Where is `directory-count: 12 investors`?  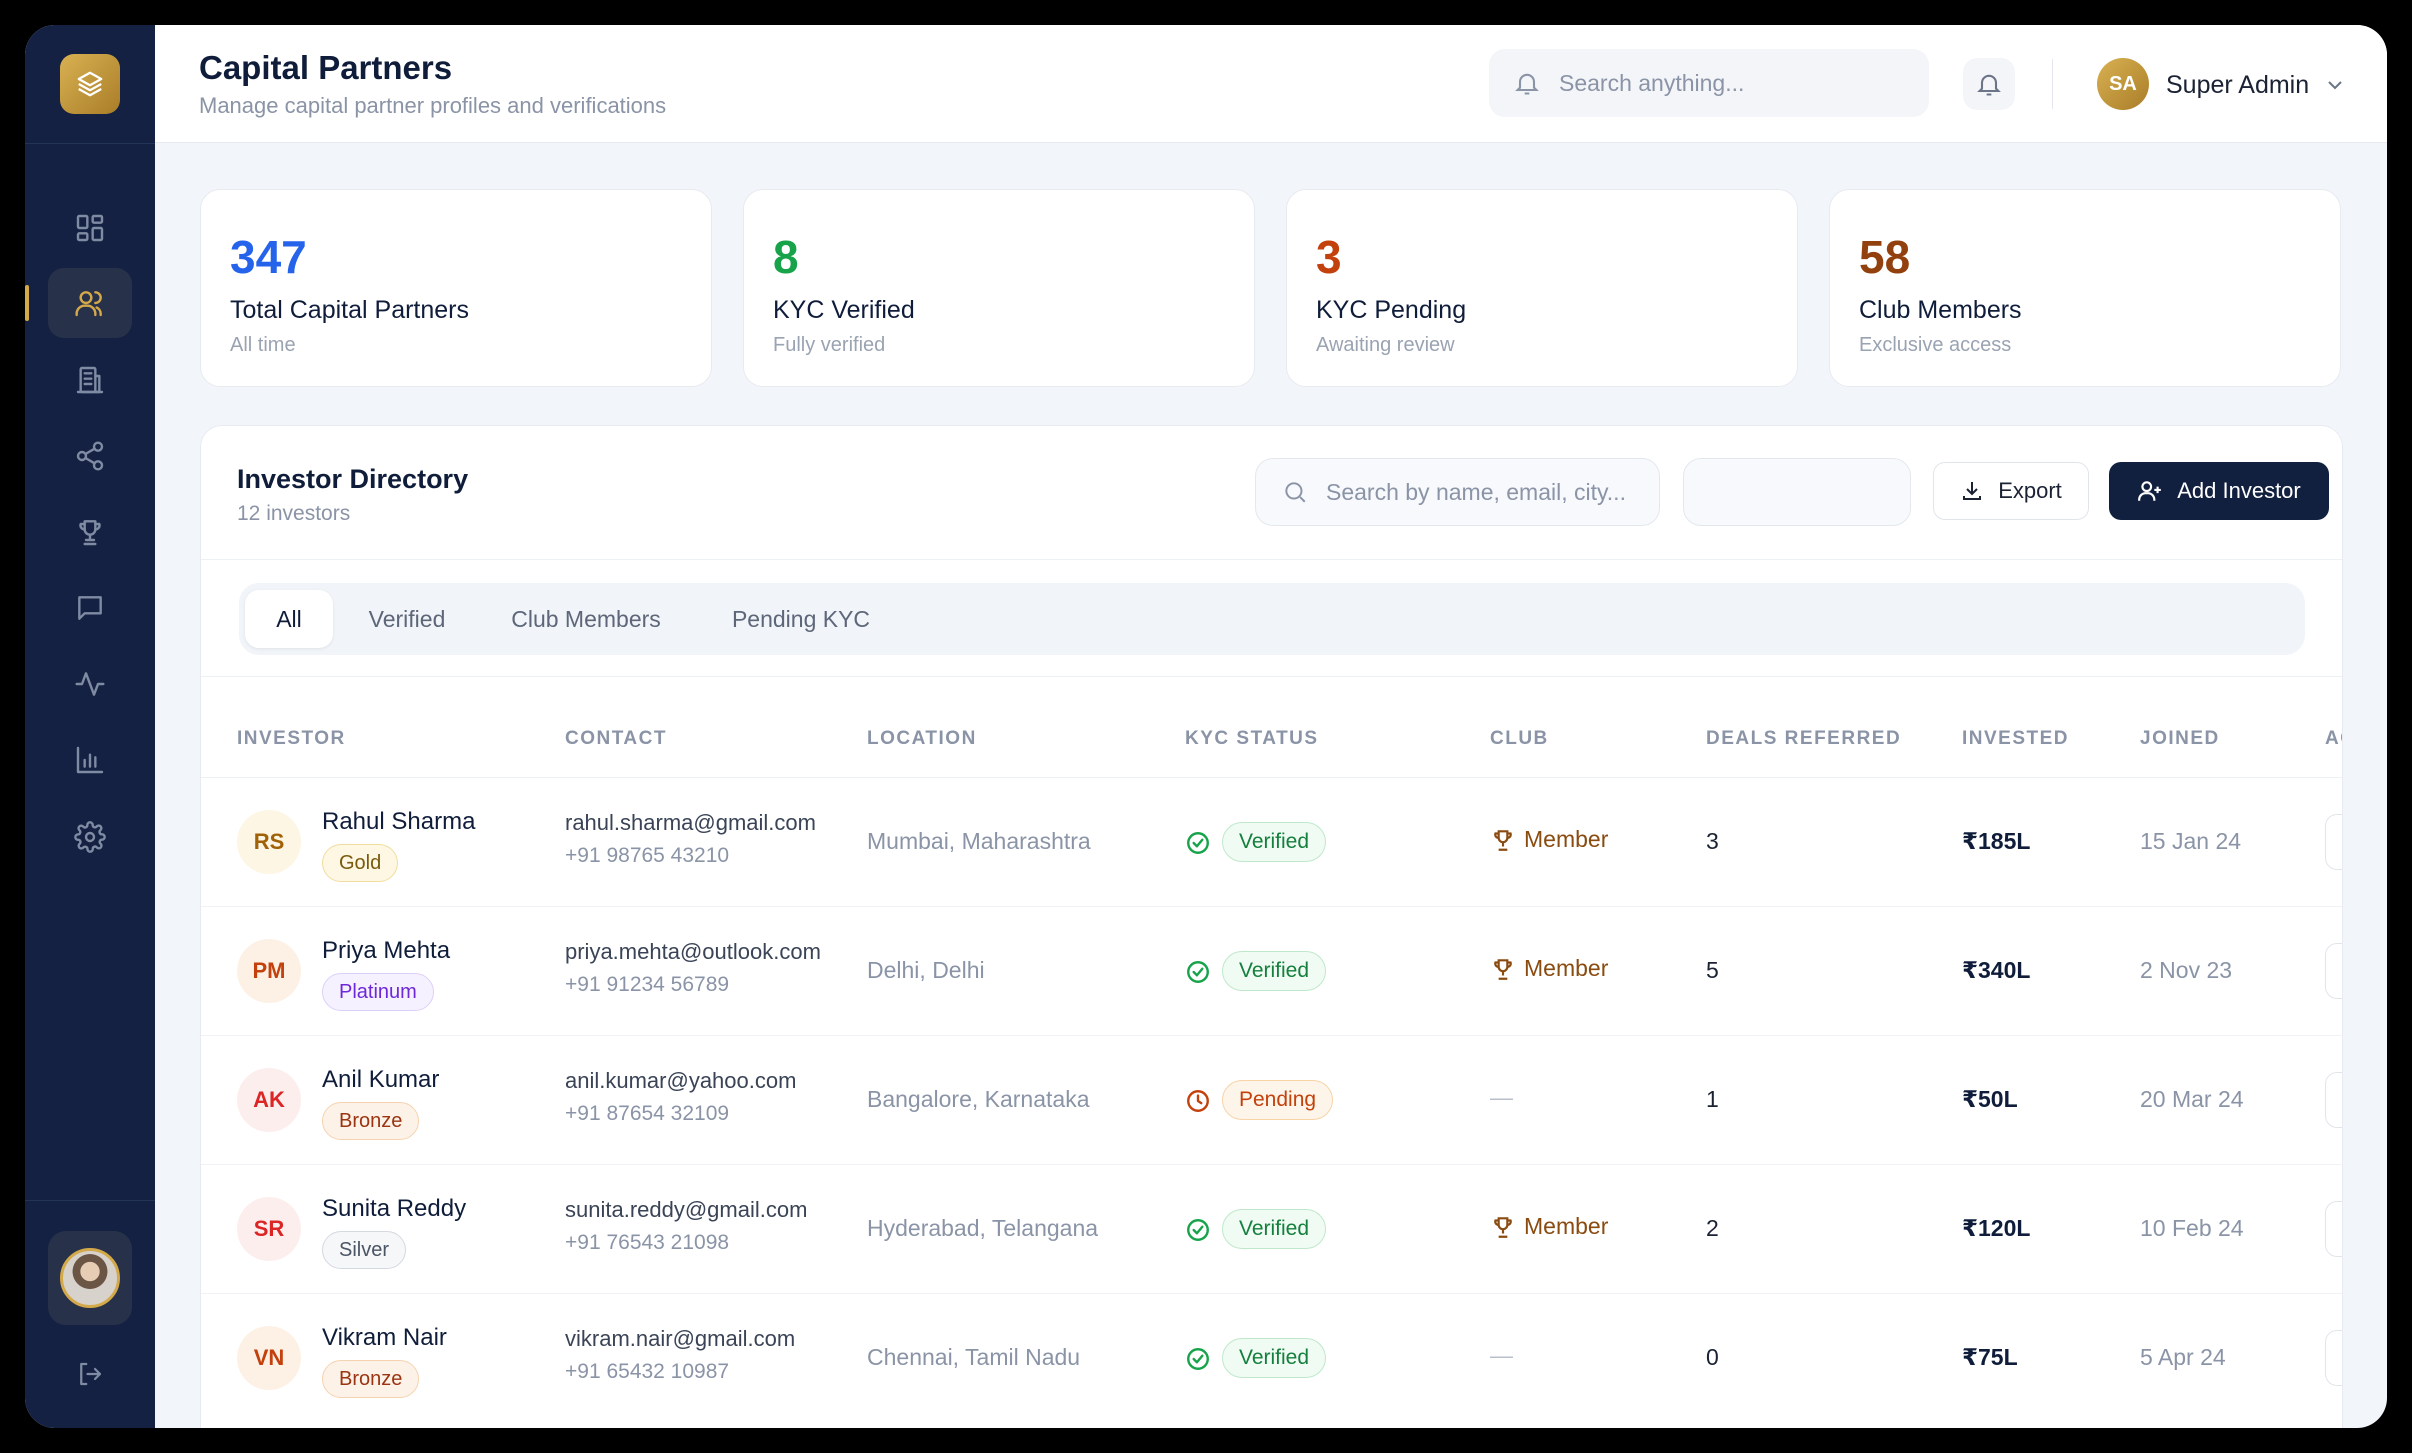 directory-count: 12 investors is located at coordinates (294, 513).